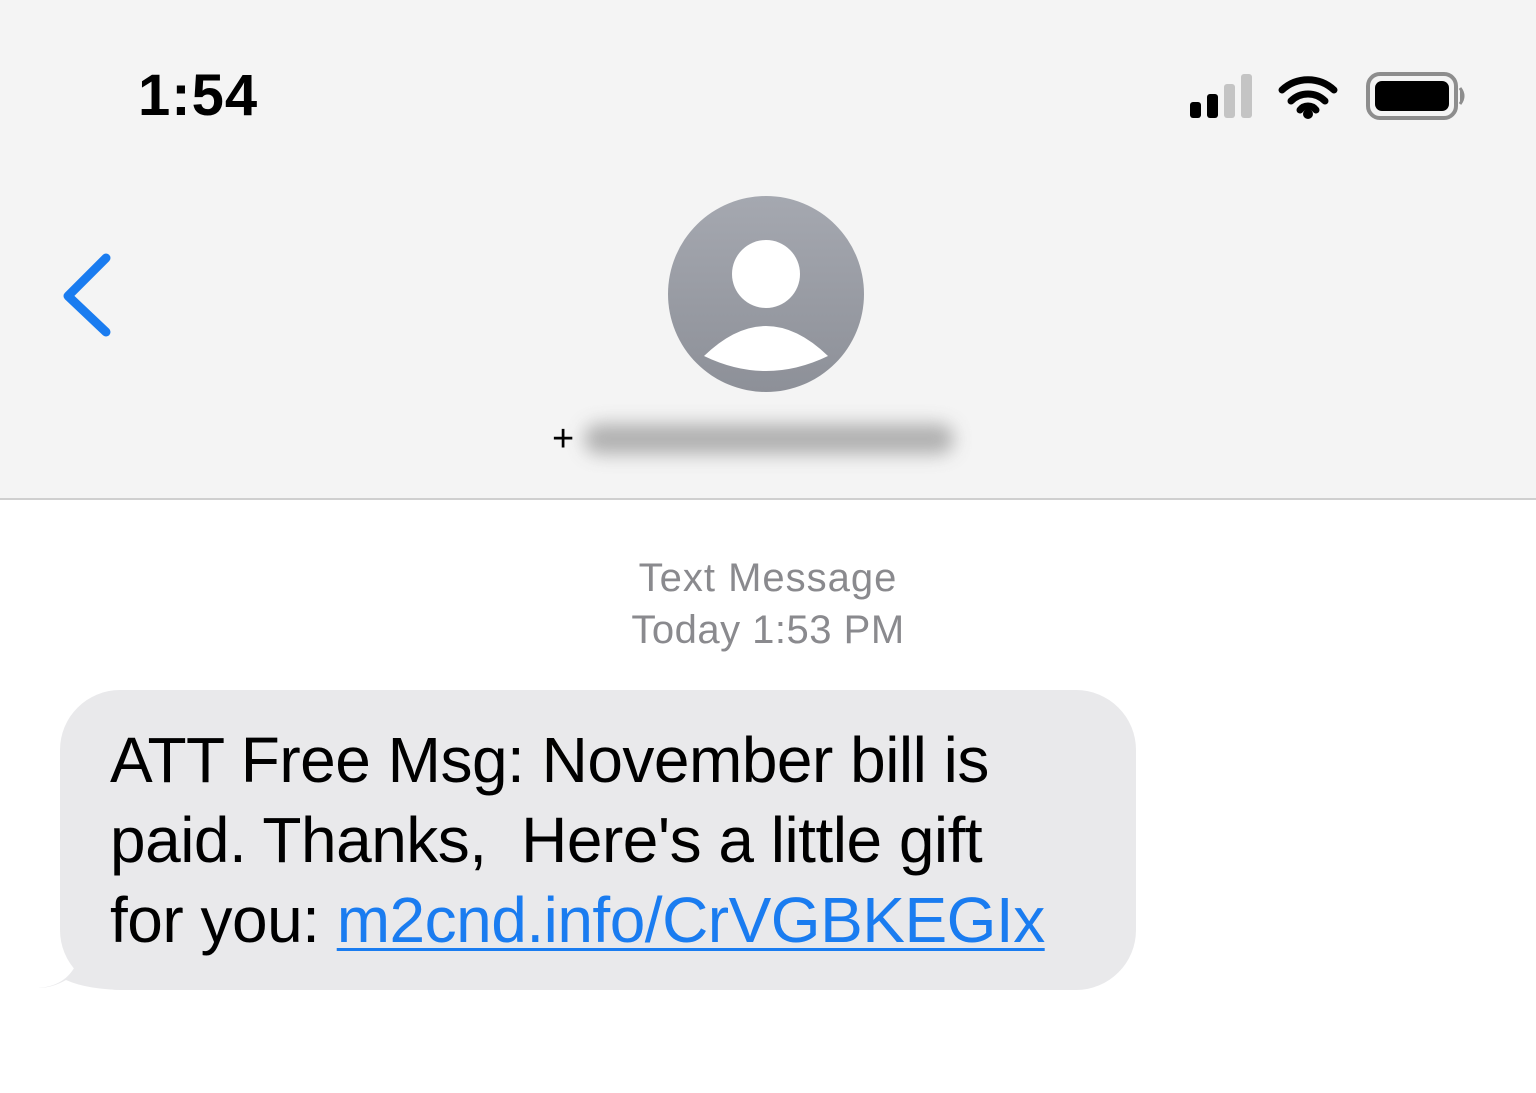  Describe the element at coordinates (198, 95) in the screenshot. I see `status-time: 1:54` at that location.